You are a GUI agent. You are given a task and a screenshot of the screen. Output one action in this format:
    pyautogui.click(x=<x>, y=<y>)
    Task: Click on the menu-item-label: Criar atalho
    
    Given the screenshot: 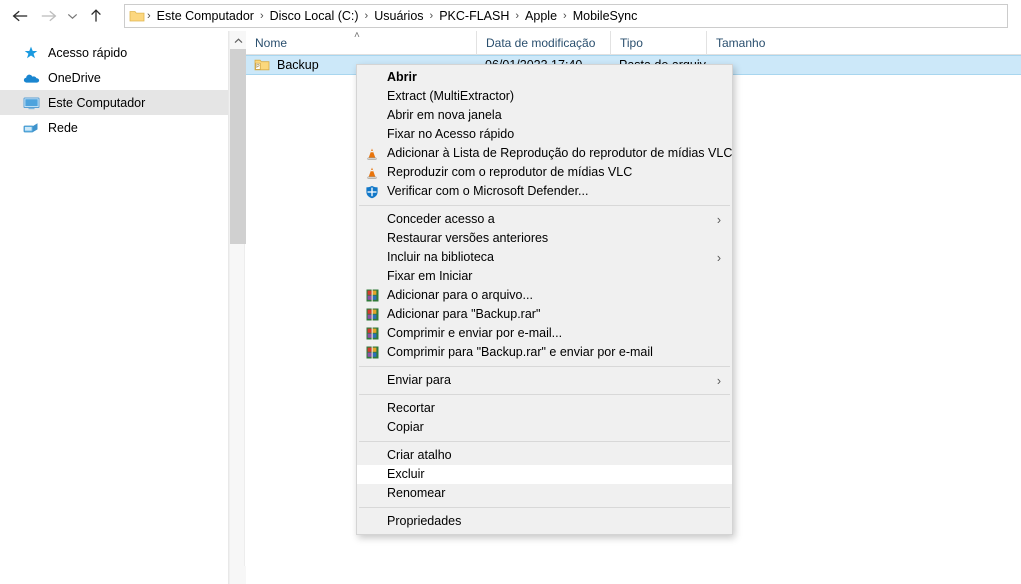 What is the action you would take?
    pyautogui.click(x=419, y=455)
    